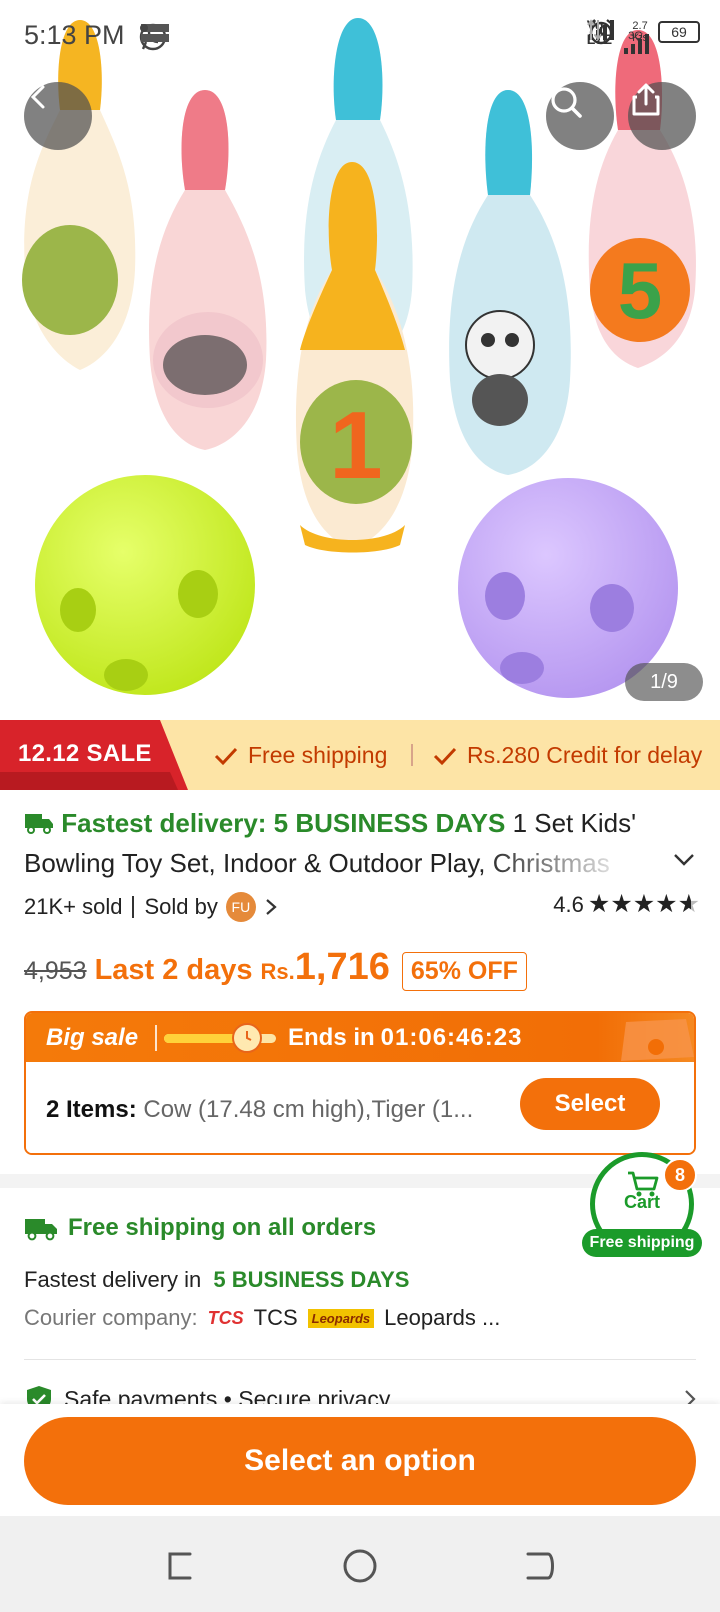 This screenshot has width=720, height=1612. I want to click on deal-countdown-text: Last 2 days, so click(173, 970).